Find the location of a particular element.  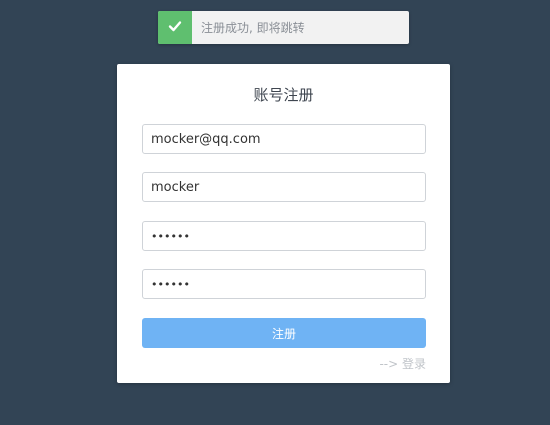

email-field is located at coordinates (284, 139).